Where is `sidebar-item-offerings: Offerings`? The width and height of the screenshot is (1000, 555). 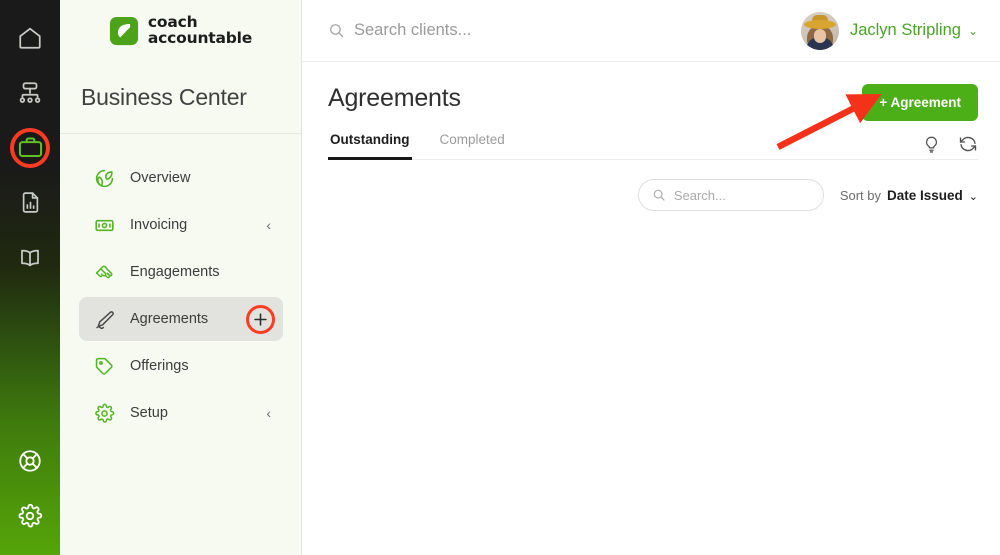 sidebar-item-offerings: Offerings is located at coordinates (181, 366).